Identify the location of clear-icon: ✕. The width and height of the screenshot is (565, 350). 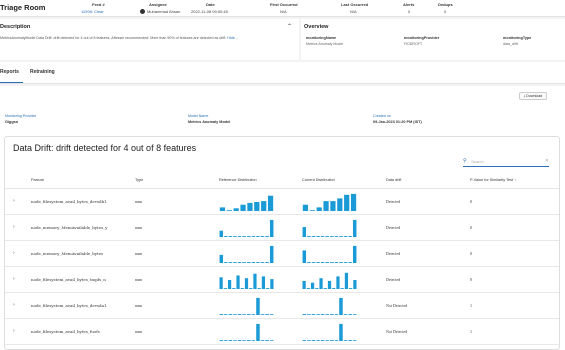
(547, 161).